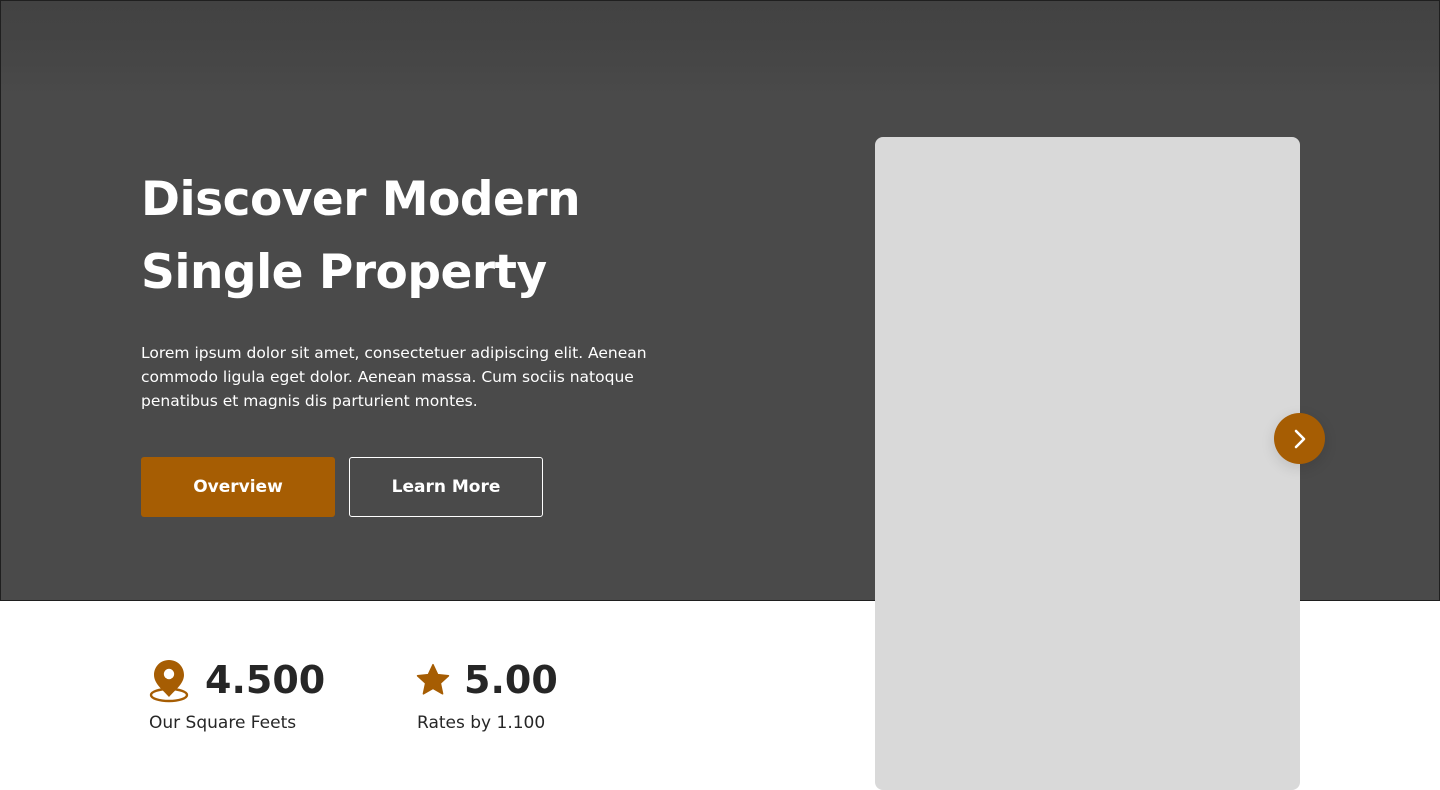 The image size is (1440, 790). What do you see at coordinates (511, 680) in the screenshot?
I see `stat-value-rating: 5.00` at bounding box center [511, 680].